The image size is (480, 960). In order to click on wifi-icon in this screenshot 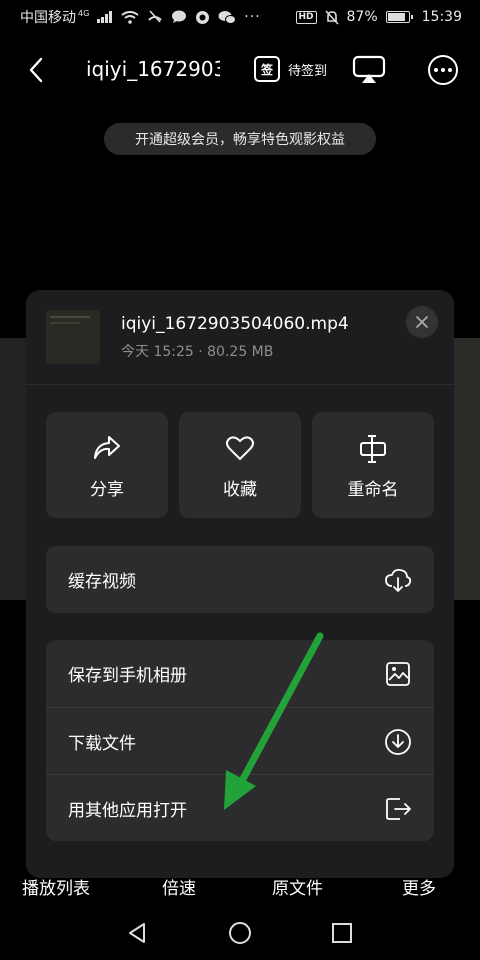, I will do `click(130, 17)`.